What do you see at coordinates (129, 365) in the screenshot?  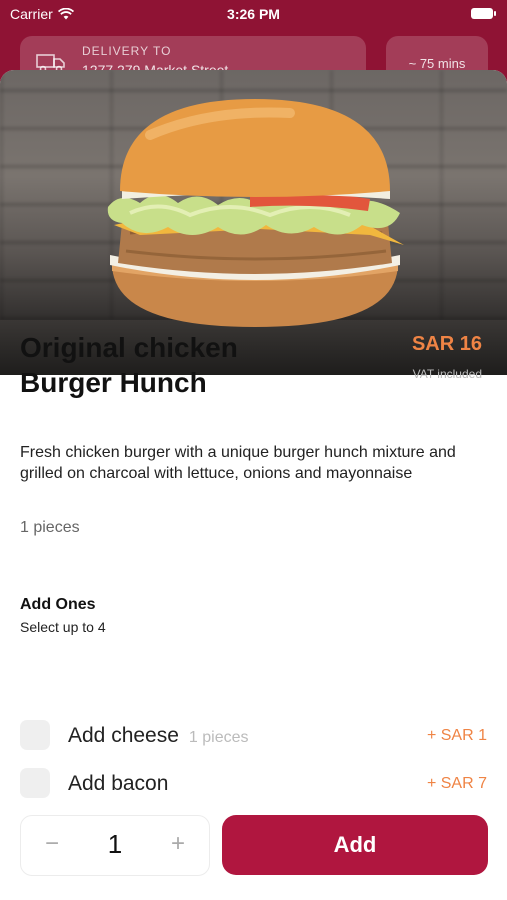 I see `product-title: Original chicken Burger Hunch` at bounding box center [129, 365].